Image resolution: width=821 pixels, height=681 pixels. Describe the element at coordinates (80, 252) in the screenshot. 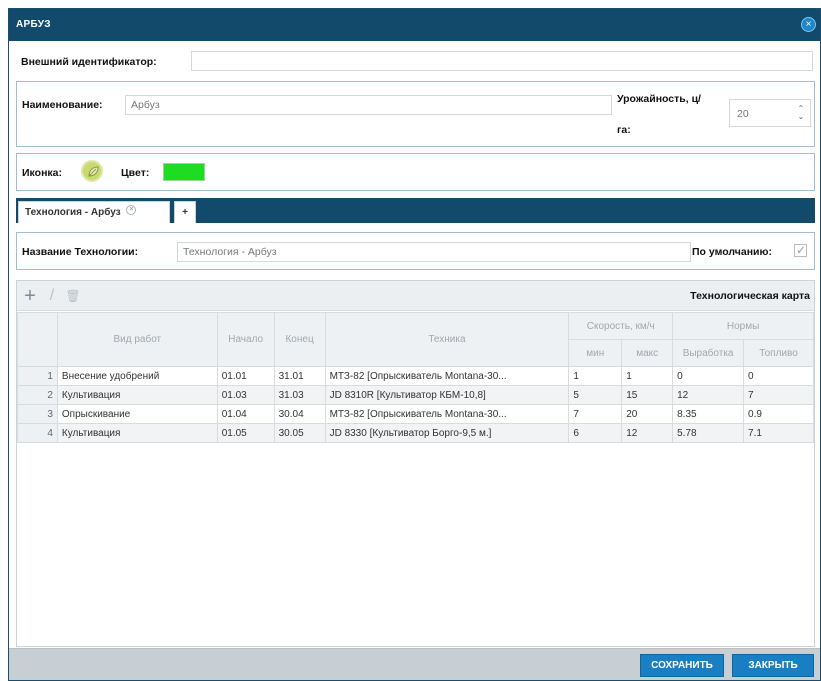

I see `technology-name-label: Название Технологии:` at that location.